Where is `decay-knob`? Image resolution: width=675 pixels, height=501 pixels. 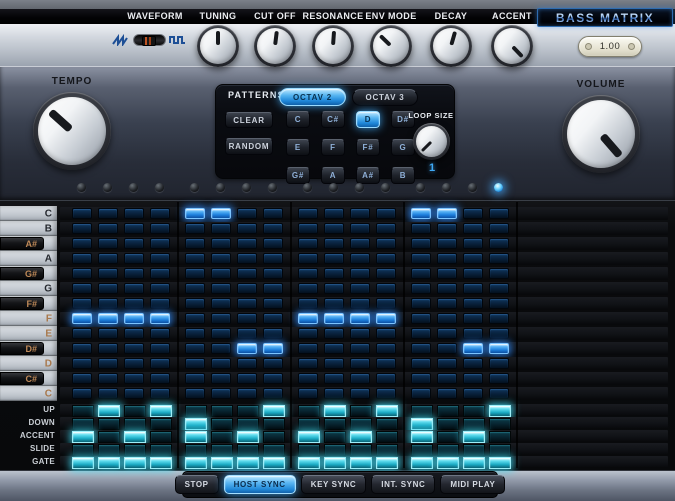 decay-knob is located at coordinates (451, 46).